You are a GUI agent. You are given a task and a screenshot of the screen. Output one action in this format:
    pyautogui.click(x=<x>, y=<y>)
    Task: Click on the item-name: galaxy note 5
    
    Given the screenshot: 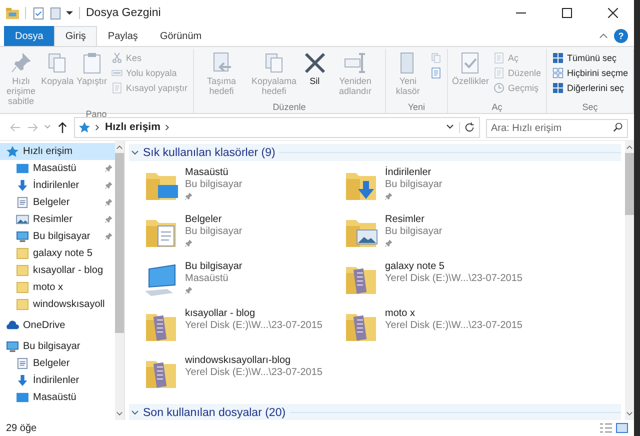 What is the action you would take?
    pyautogui.click(x=453, y=267)
    